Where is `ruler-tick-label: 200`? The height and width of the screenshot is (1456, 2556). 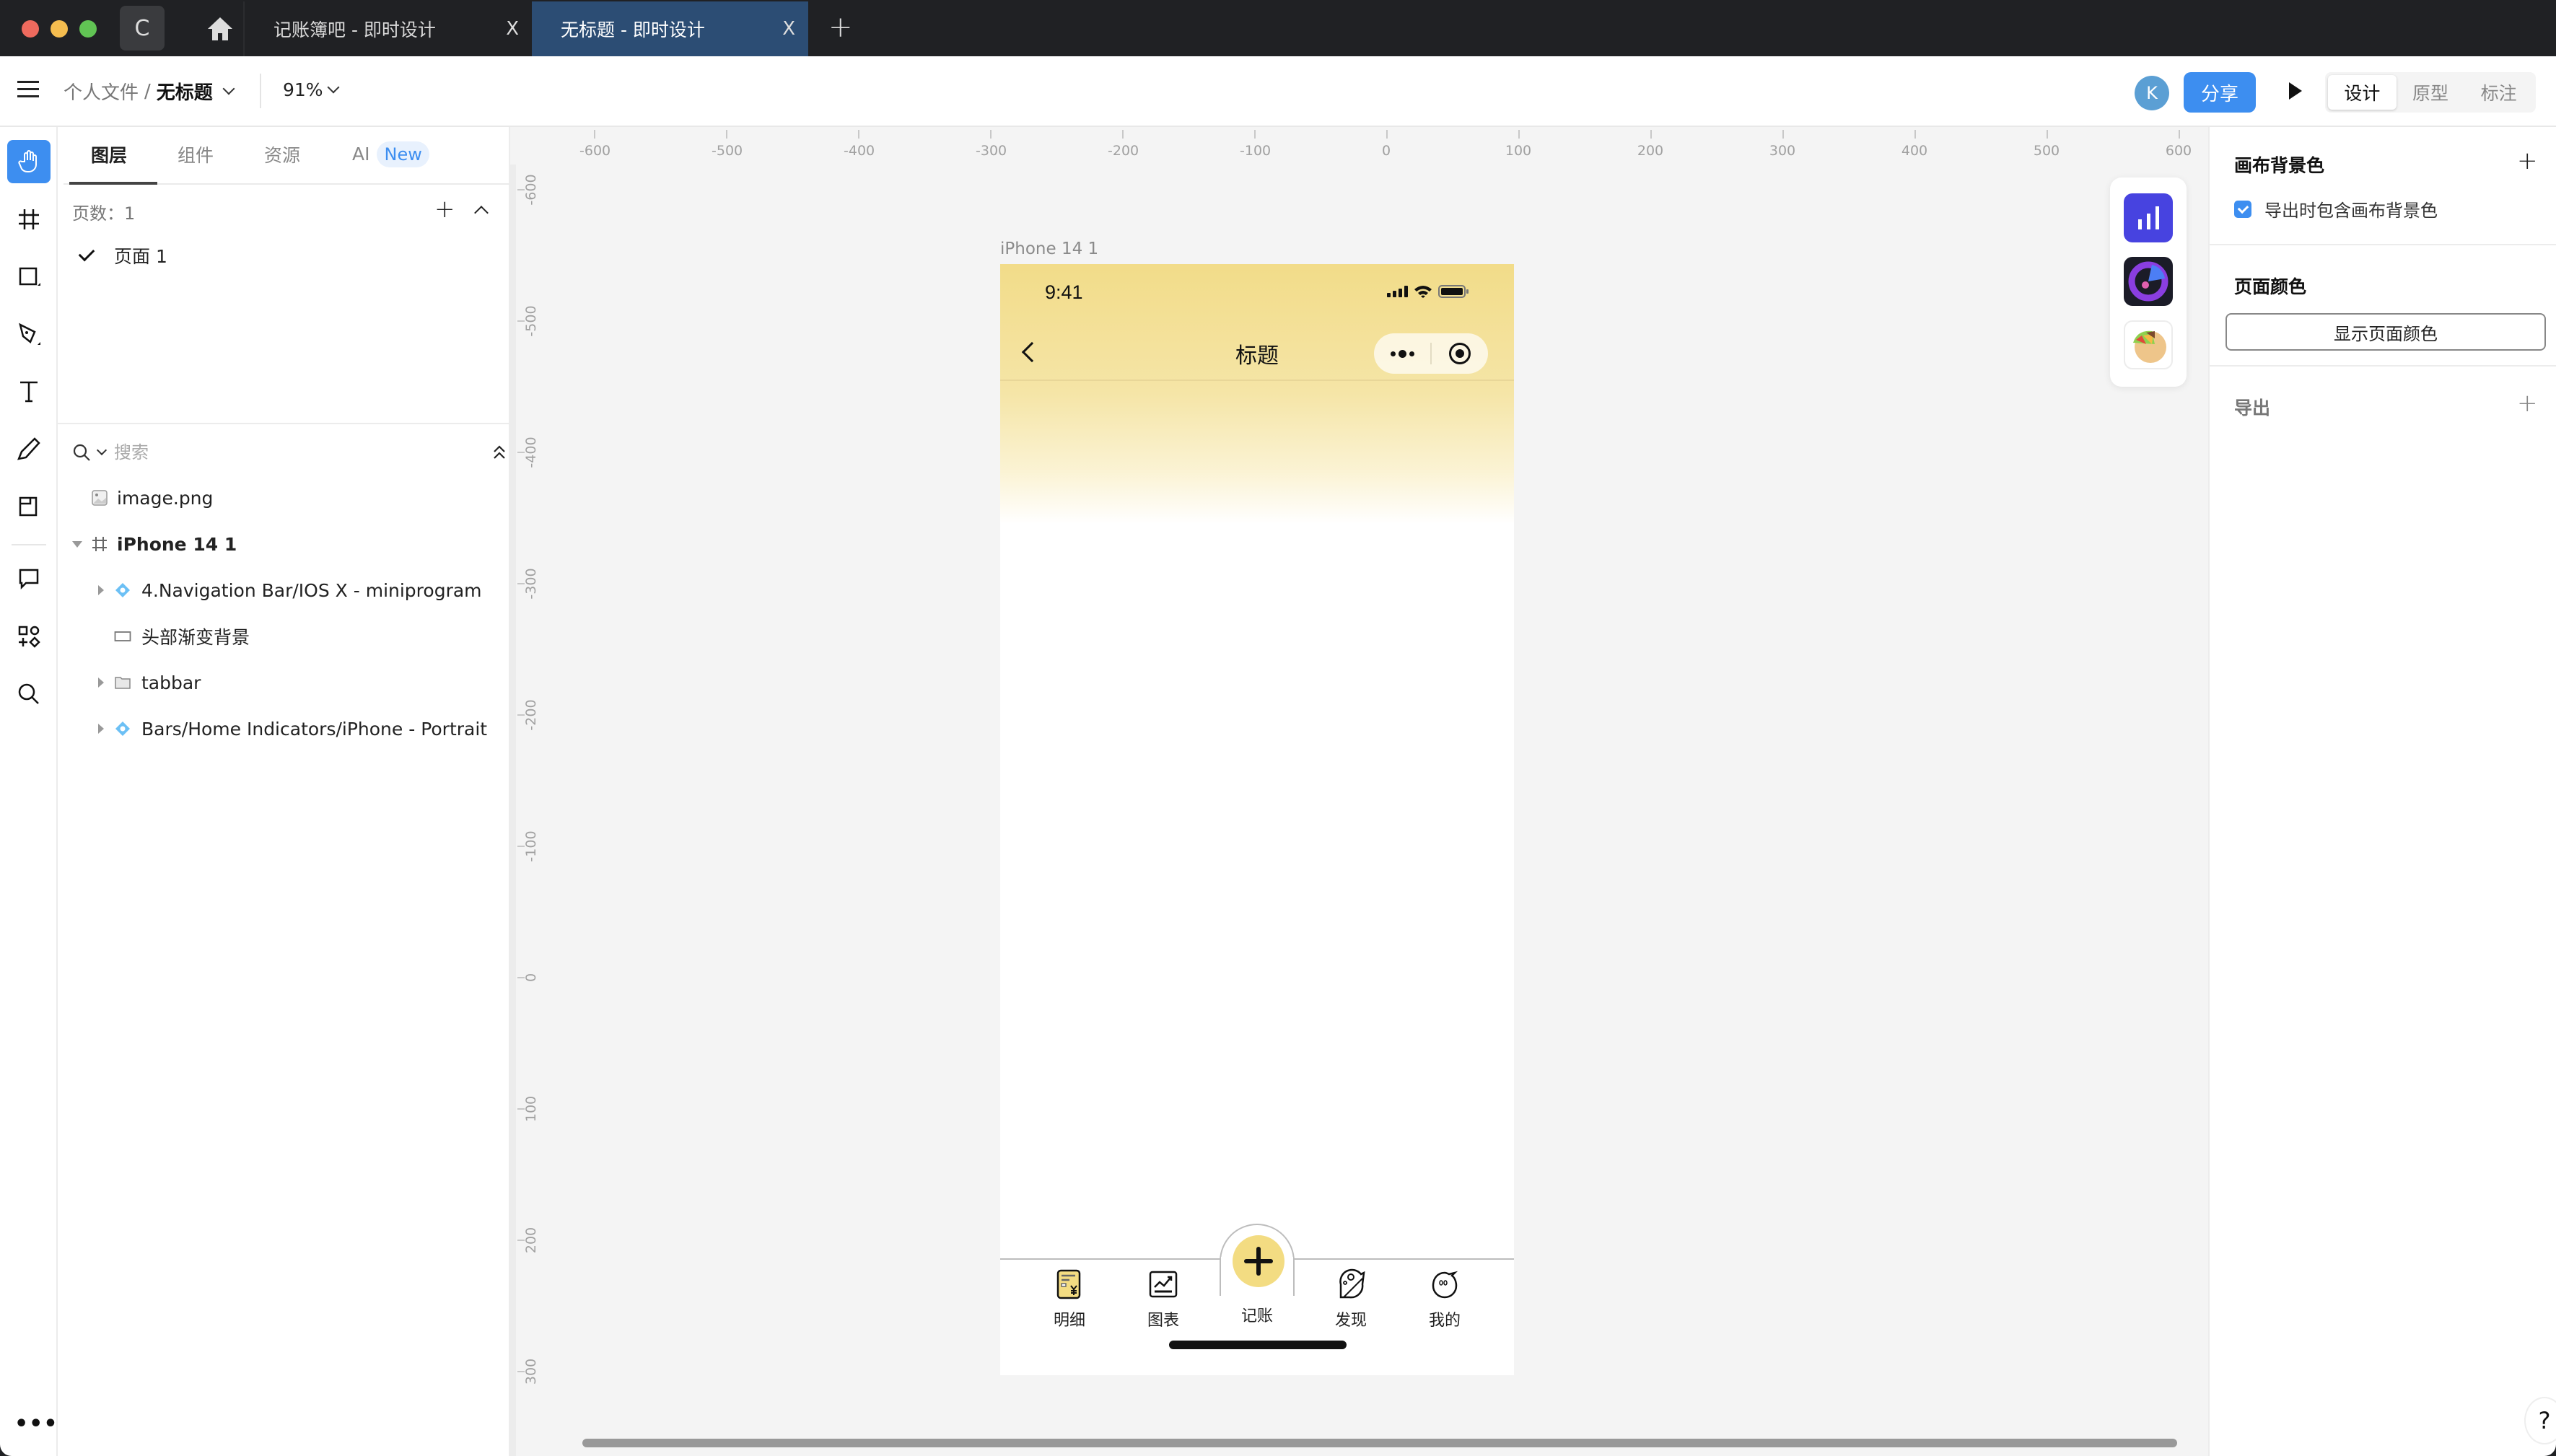 ruler-tick-label: 200 is located at coordinates (1650, 151).